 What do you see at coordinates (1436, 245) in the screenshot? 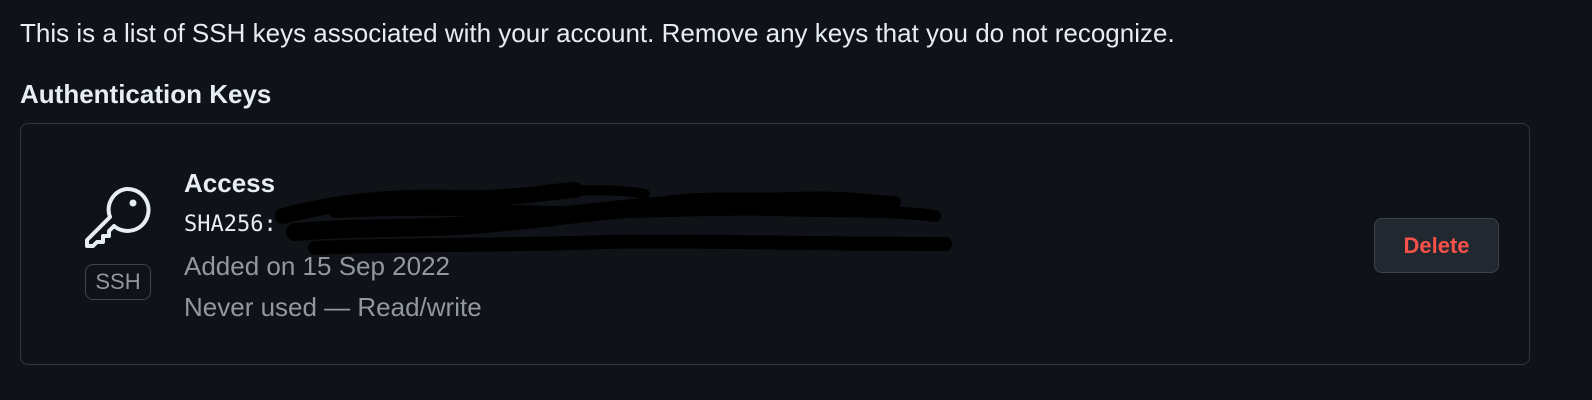
I see `delete-key-button: Delete` at bounding box center [1436, 245].